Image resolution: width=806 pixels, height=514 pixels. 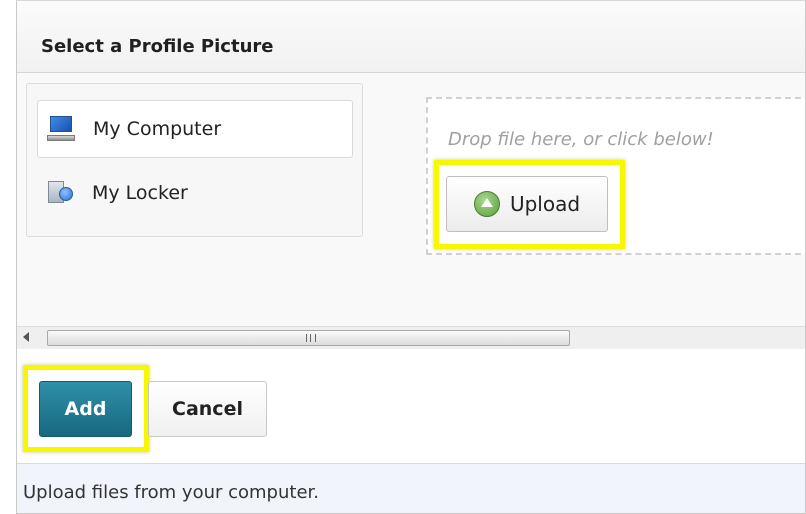 I want to click on status-text: Upload files from your computer., so click(x=171, y=492).